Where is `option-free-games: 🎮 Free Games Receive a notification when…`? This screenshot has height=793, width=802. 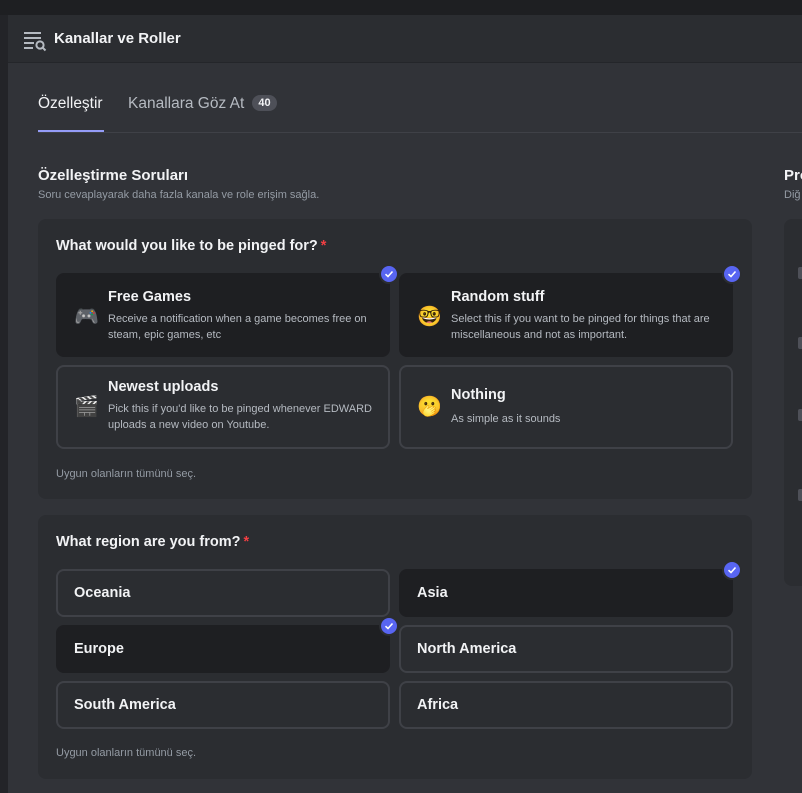 option-free-games: 🎮 Free Games Receive a notification when… is located at coordinates (223, 315).